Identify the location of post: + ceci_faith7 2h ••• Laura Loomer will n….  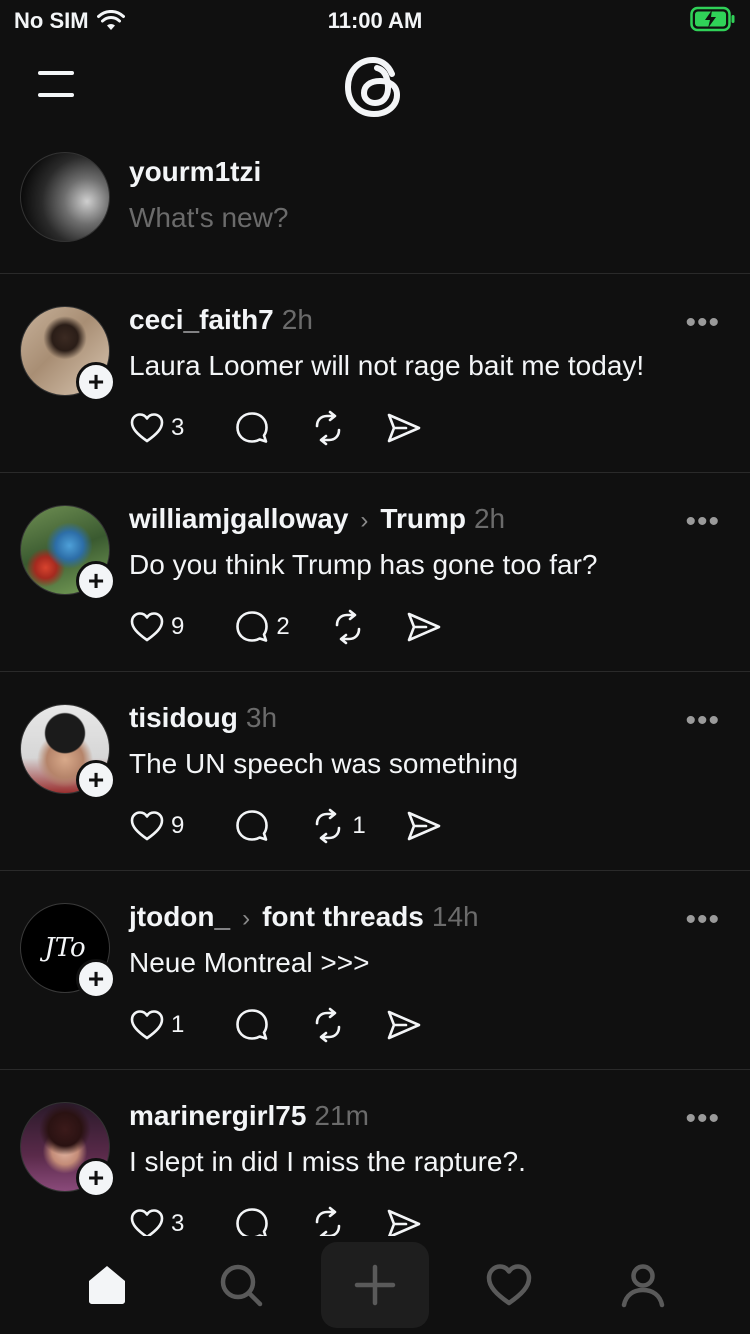
(375, 373).